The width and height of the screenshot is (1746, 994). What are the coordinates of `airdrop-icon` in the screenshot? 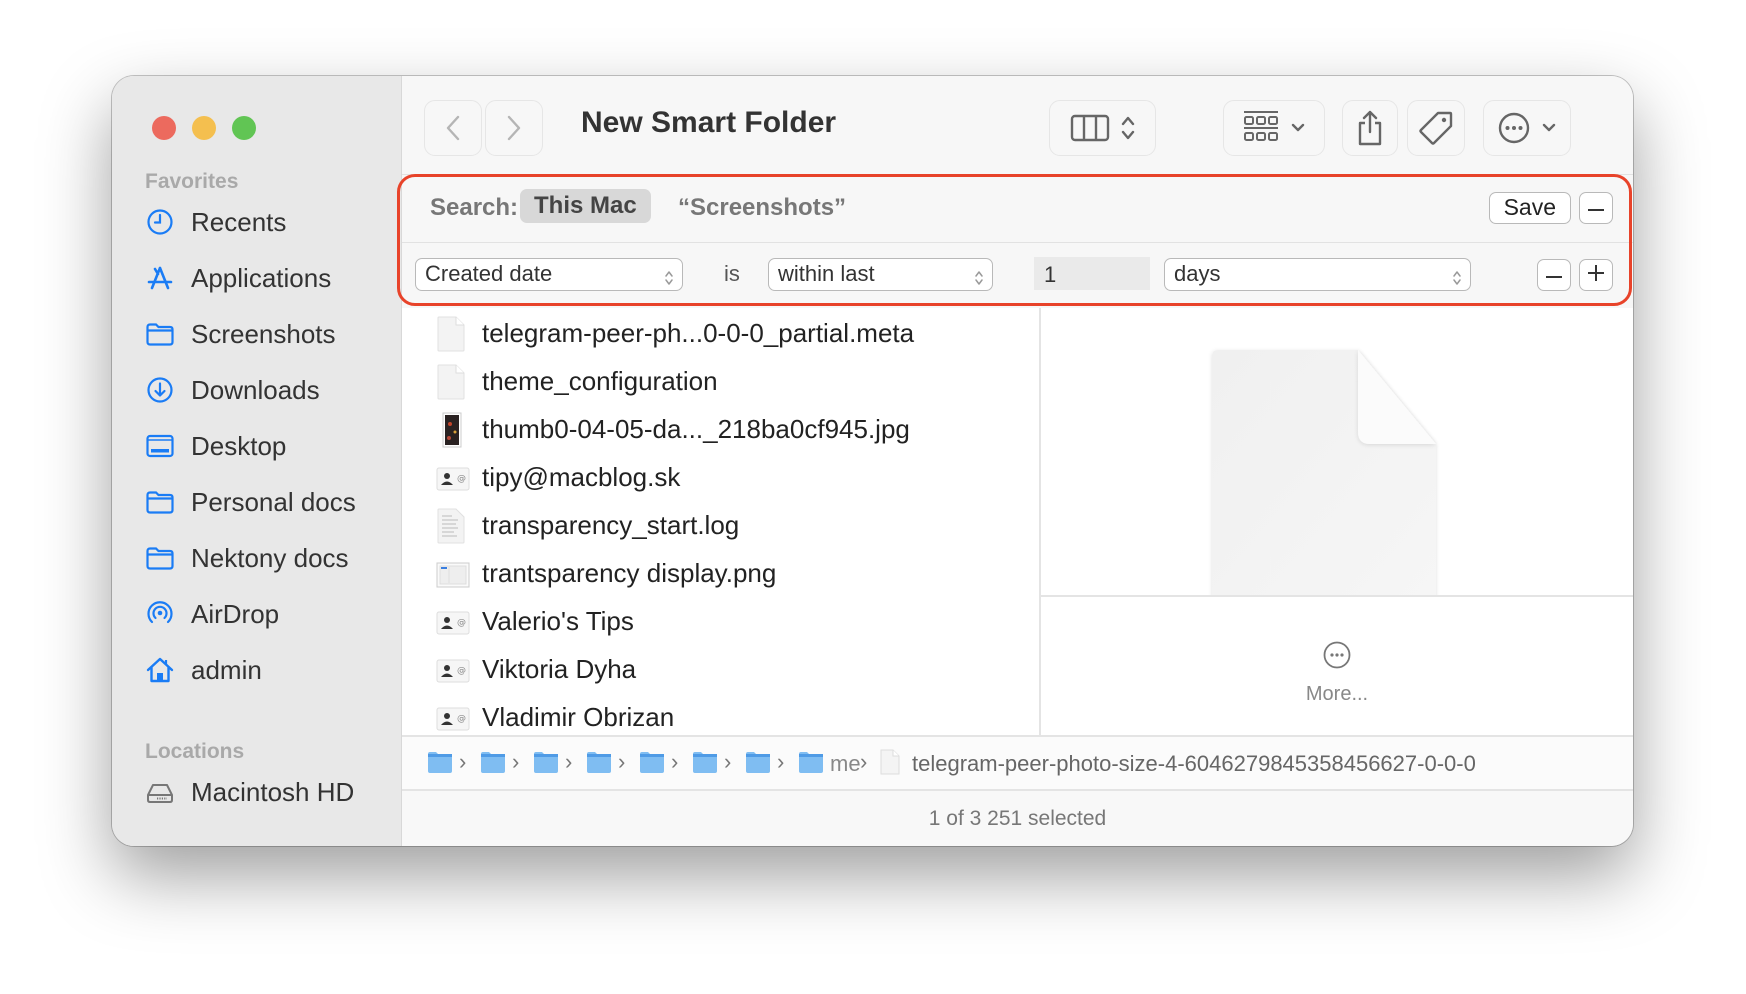 It's located at (160, 614).